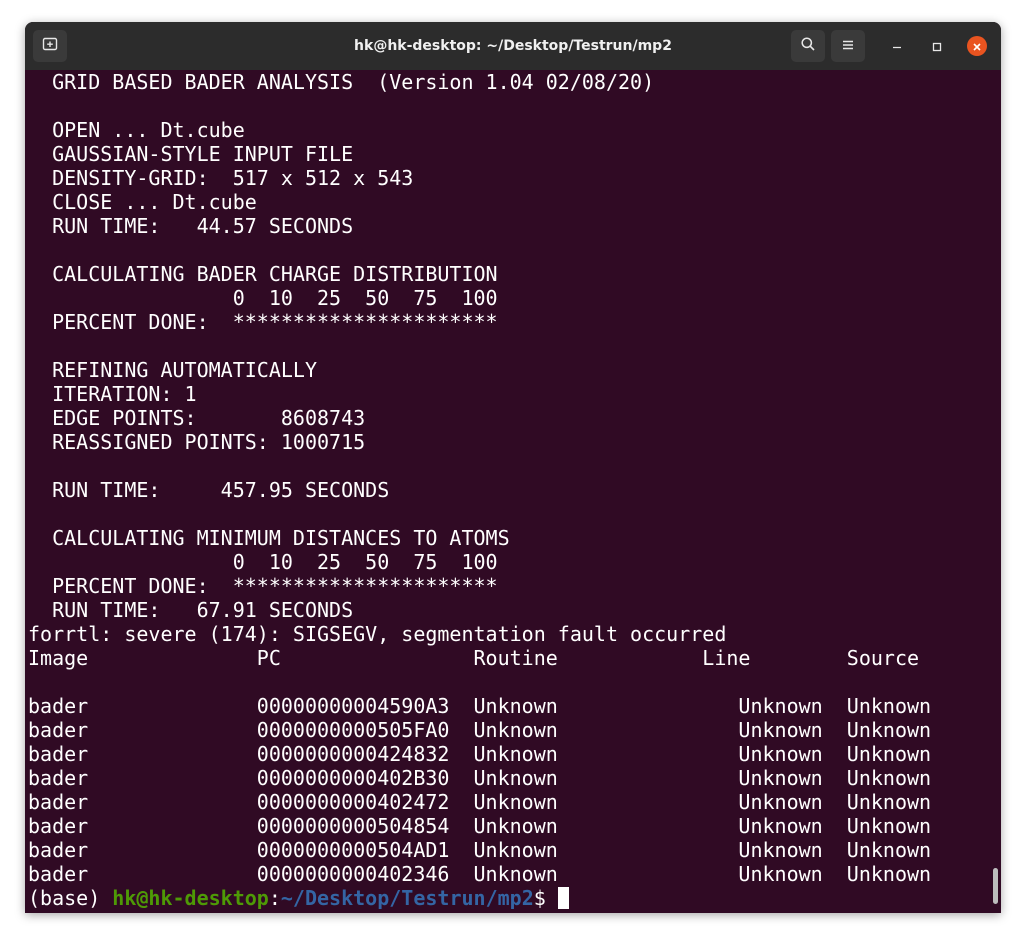 Image resolution: width=1026 pixels, height=941 pixels. Describe the element at coordinates (407, 898) in the screenshot. I see `prompt-path: ~/Desktop/Testrun/mp2` at that location.